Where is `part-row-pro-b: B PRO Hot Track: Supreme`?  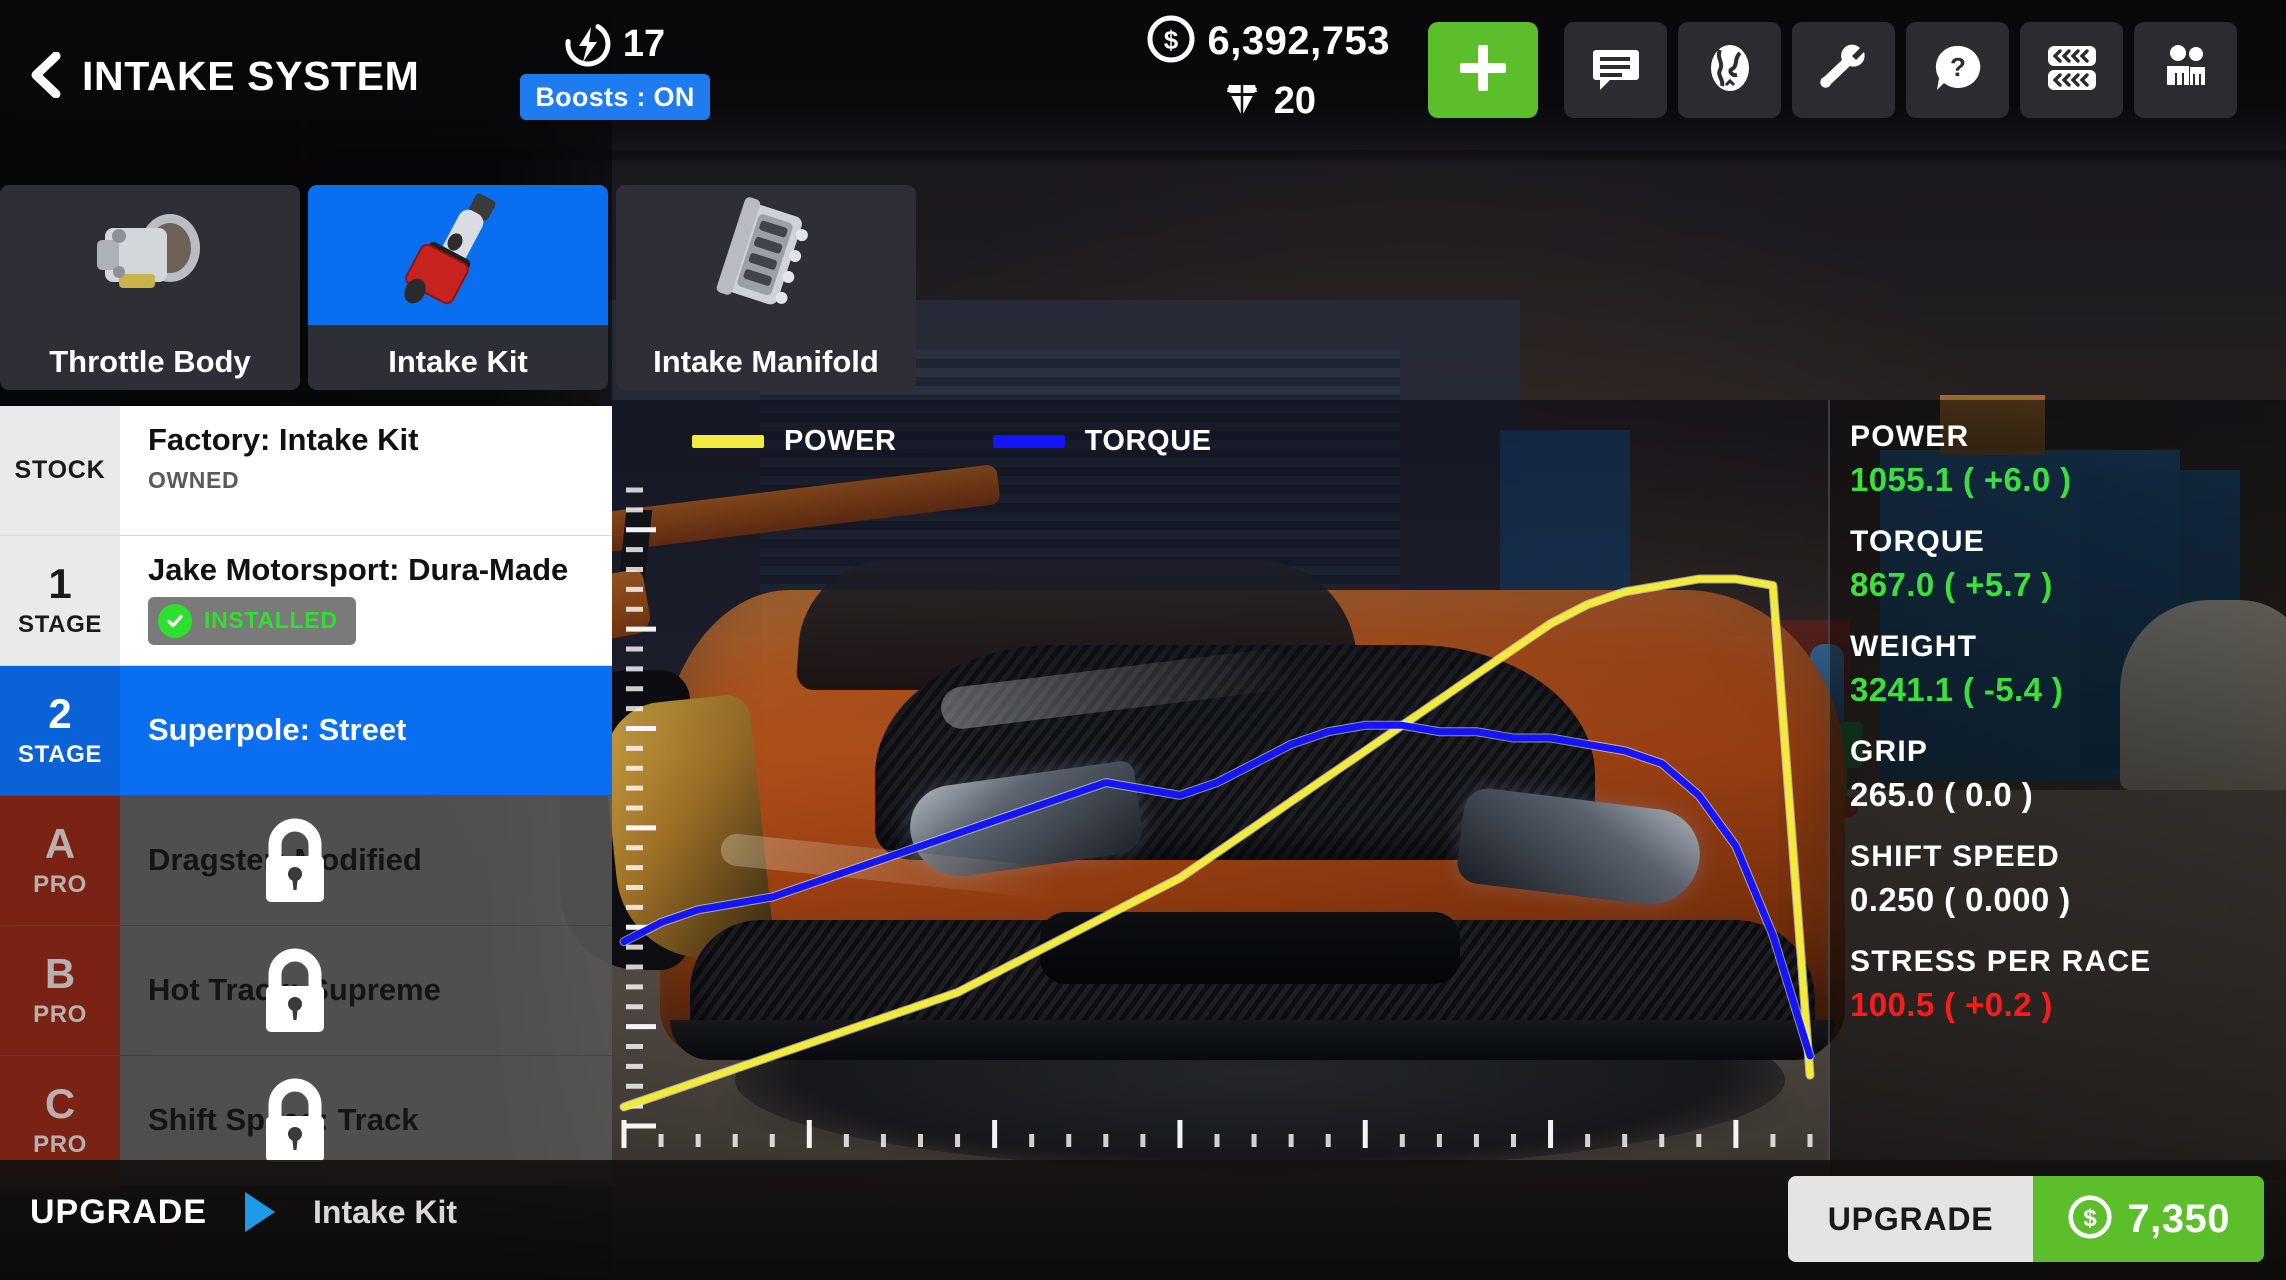
part-row-pro-b: B PRO Hot Track: Supreme is located at coordinates (306, 991).